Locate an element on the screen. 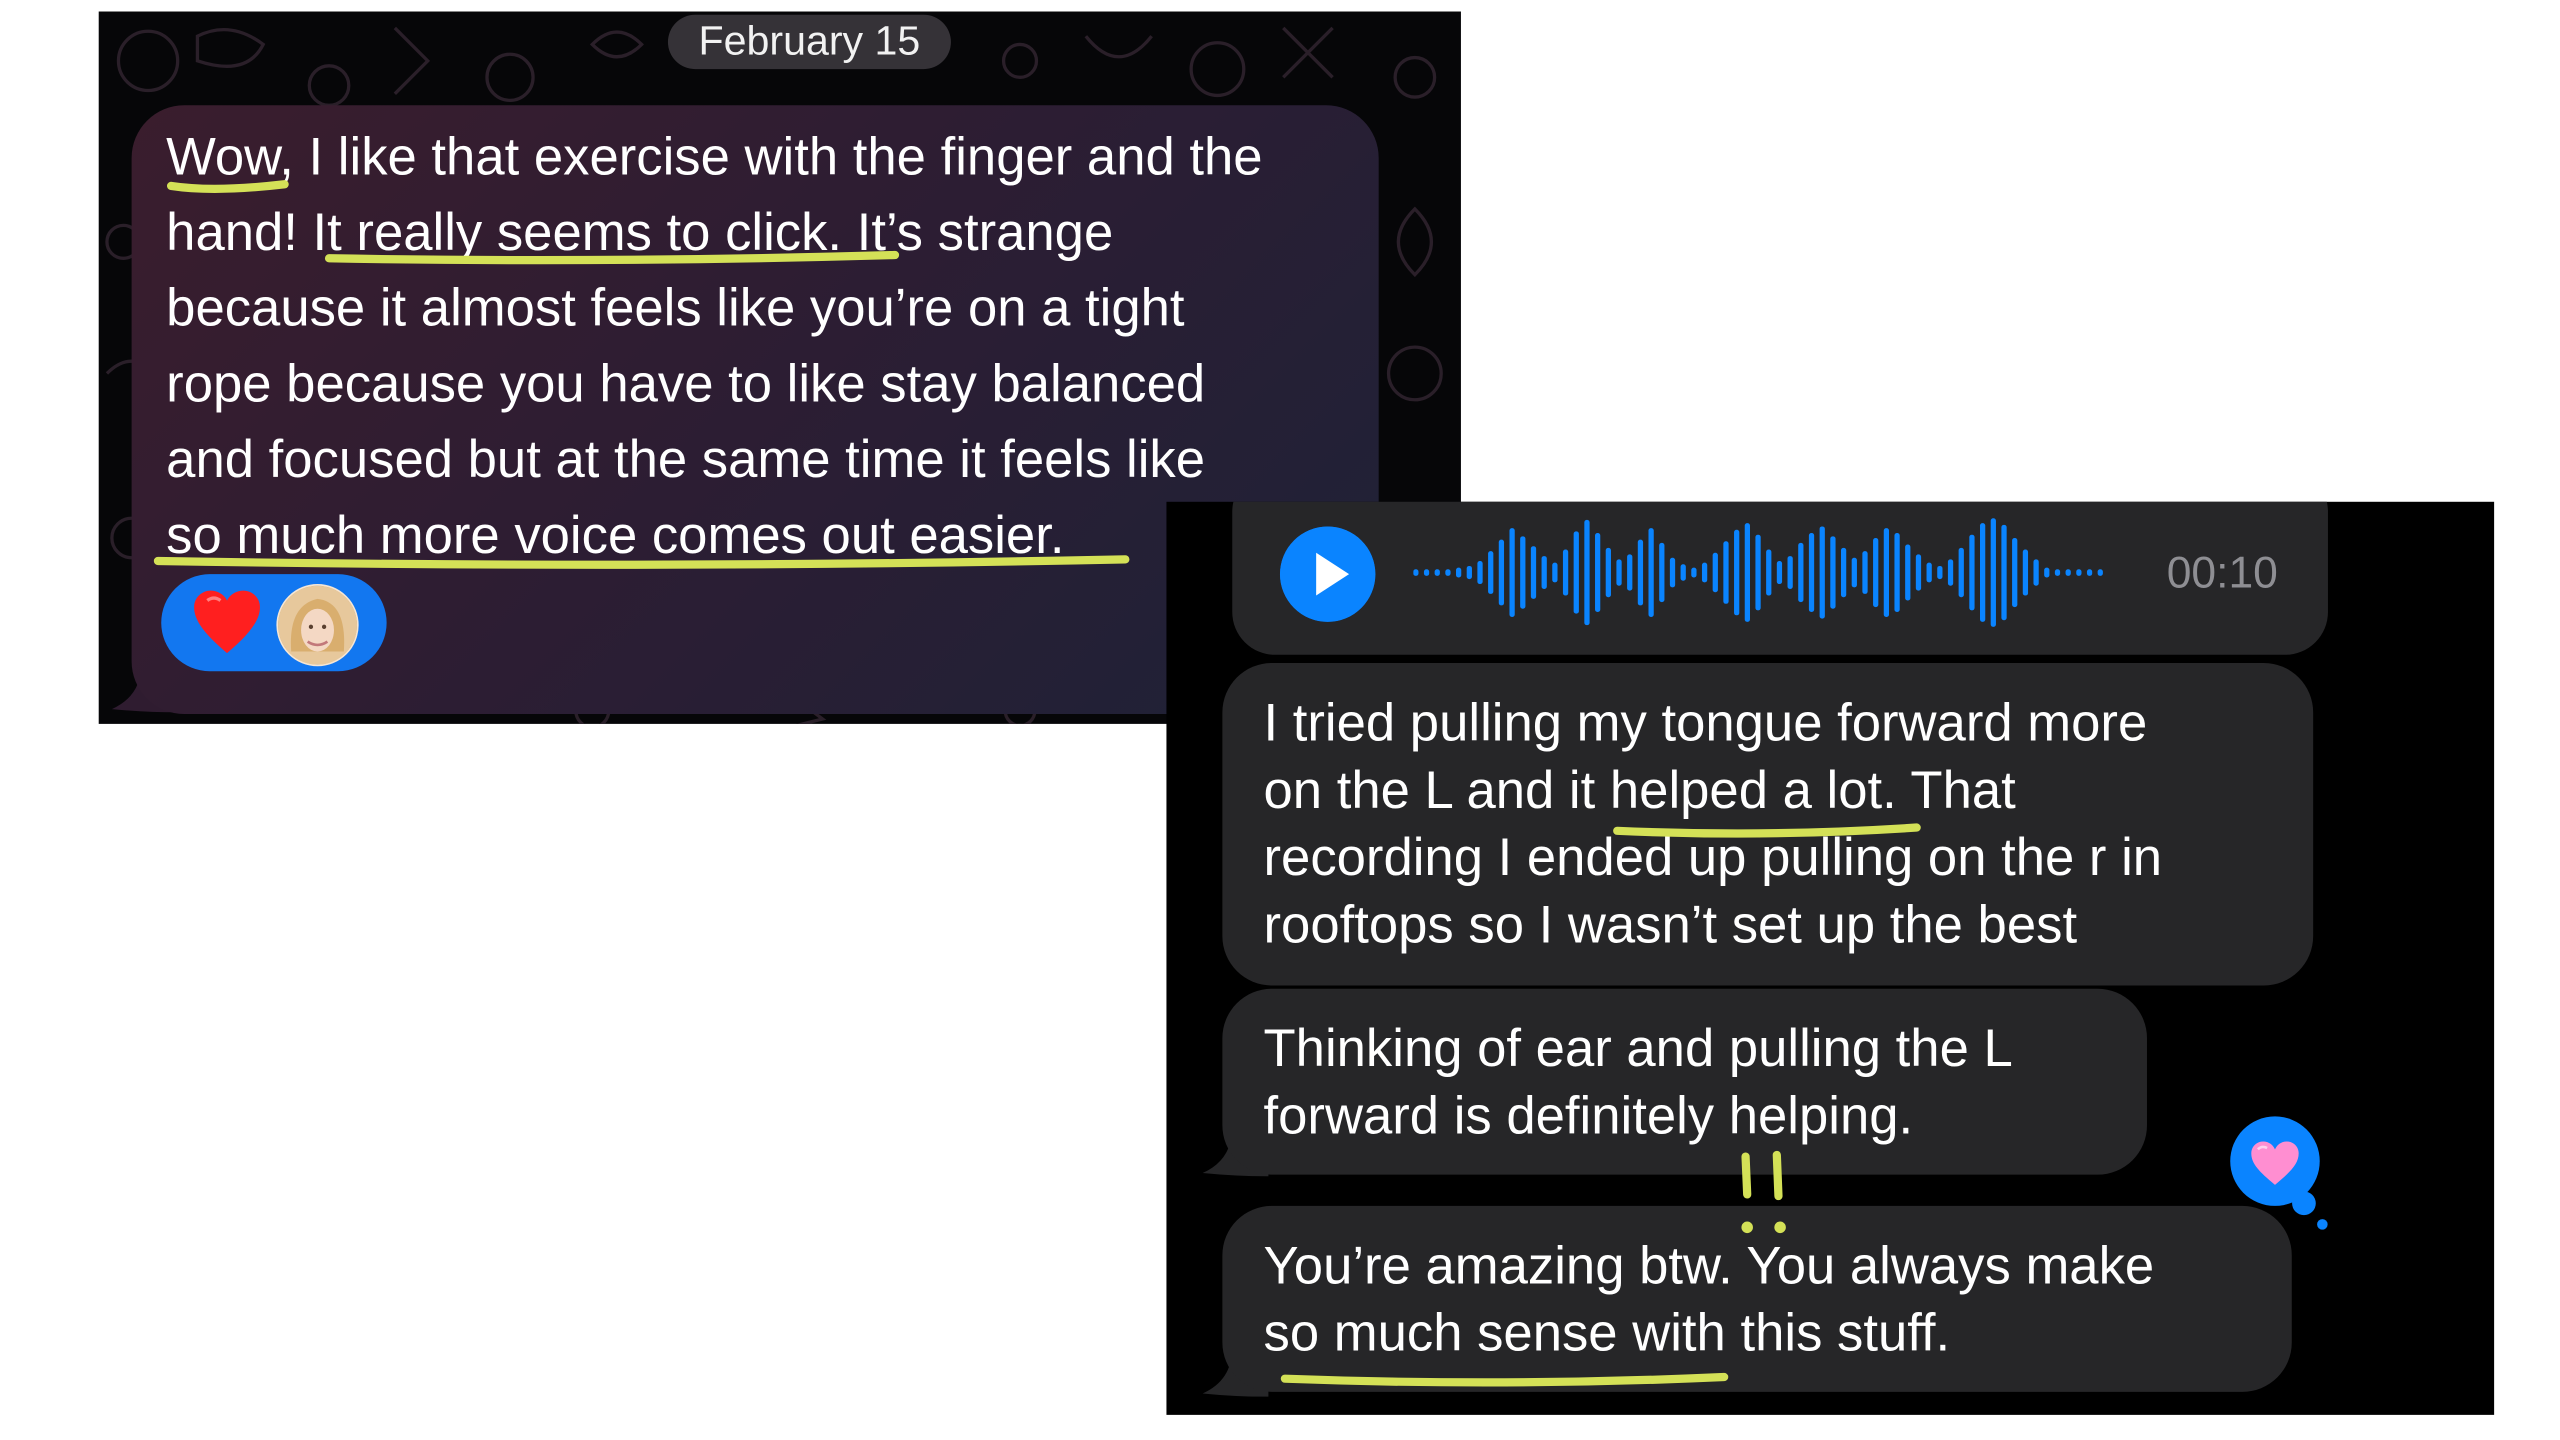 The image size is (2560, 1440). message-line: so much sense with this stuff. is located at coordinates (1607, 1332).